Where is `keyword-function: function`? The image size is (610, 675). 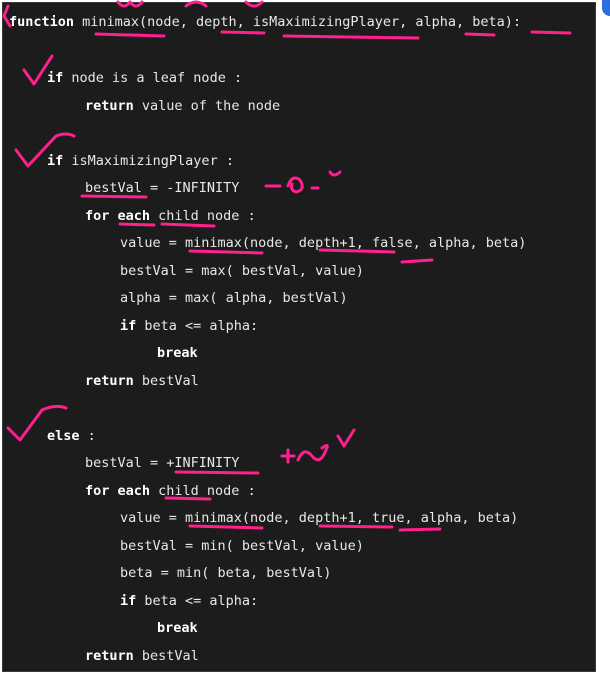
keyword-function: function is located at coordinates (42, 22).